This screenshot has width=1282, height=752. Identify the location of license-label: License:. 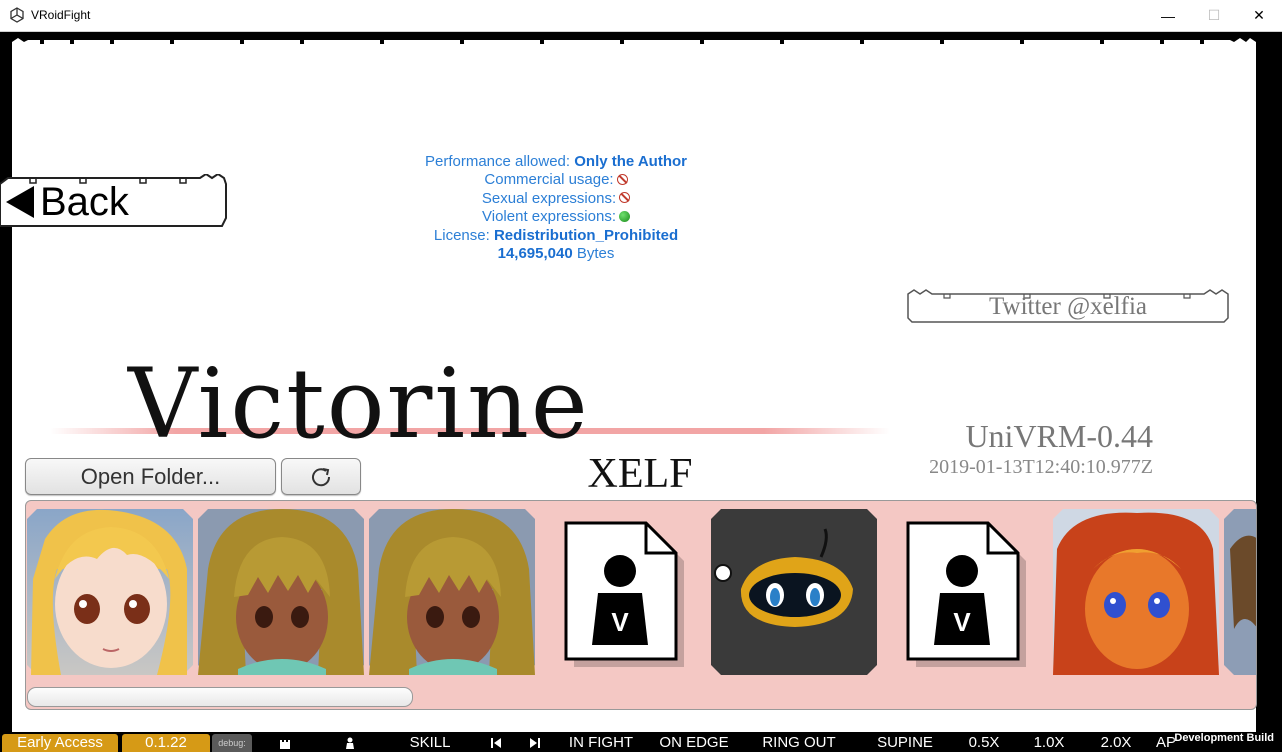
(461, 235).